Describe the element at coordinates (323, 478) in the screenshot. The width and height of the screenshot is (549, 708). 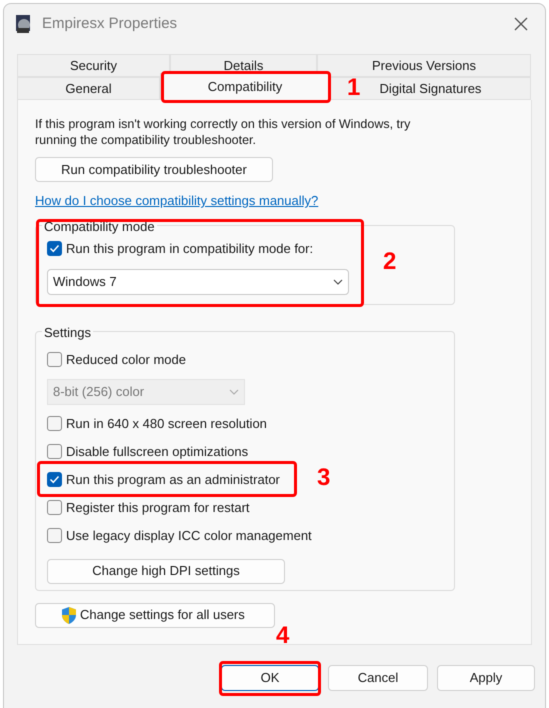
I see `step-number: 3` at that location.